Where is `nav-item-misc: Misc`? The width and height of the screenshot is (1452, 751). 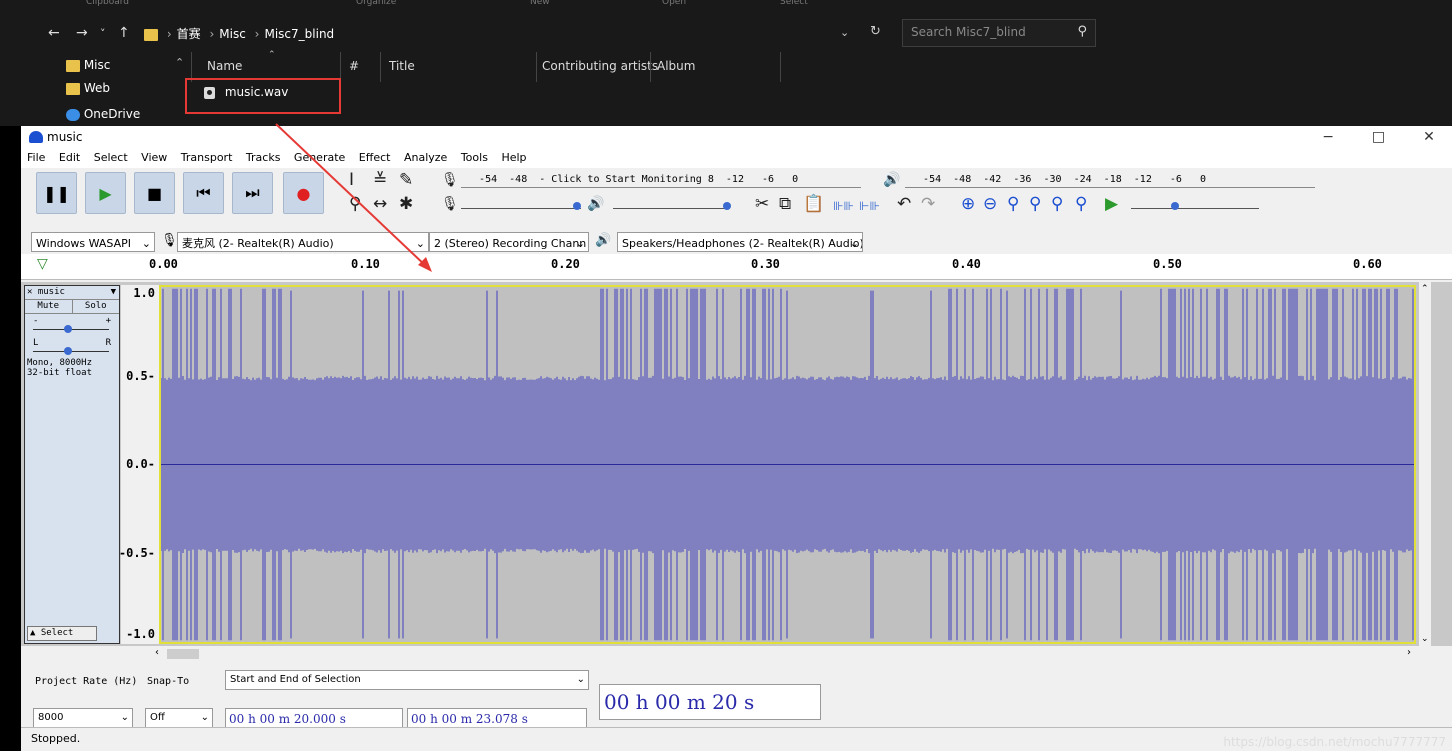
nav-item-misc: Misc is located at coordinates (103, 67).